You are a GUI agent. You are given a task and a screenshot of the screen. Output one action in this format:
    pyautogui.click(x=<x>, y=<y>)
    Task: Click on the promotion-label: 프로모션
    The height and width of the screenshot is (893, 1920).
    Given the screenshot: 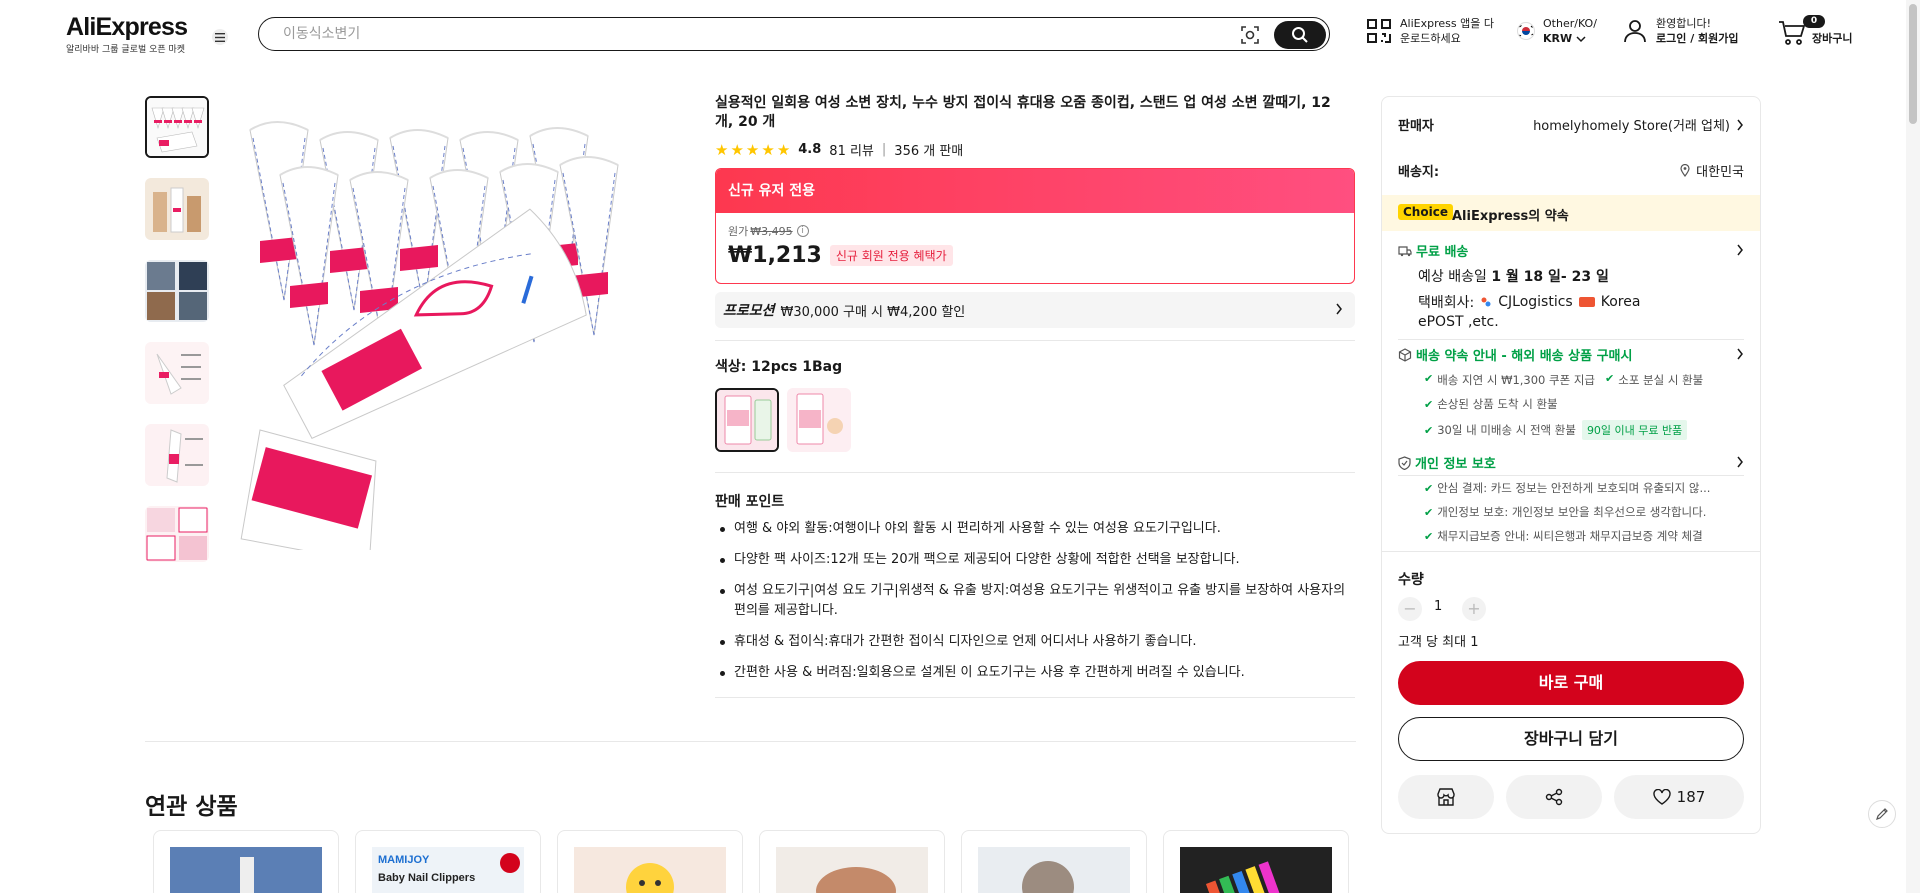 What is the action you would take?
    pyautogui.click(x=749, y=311)
    